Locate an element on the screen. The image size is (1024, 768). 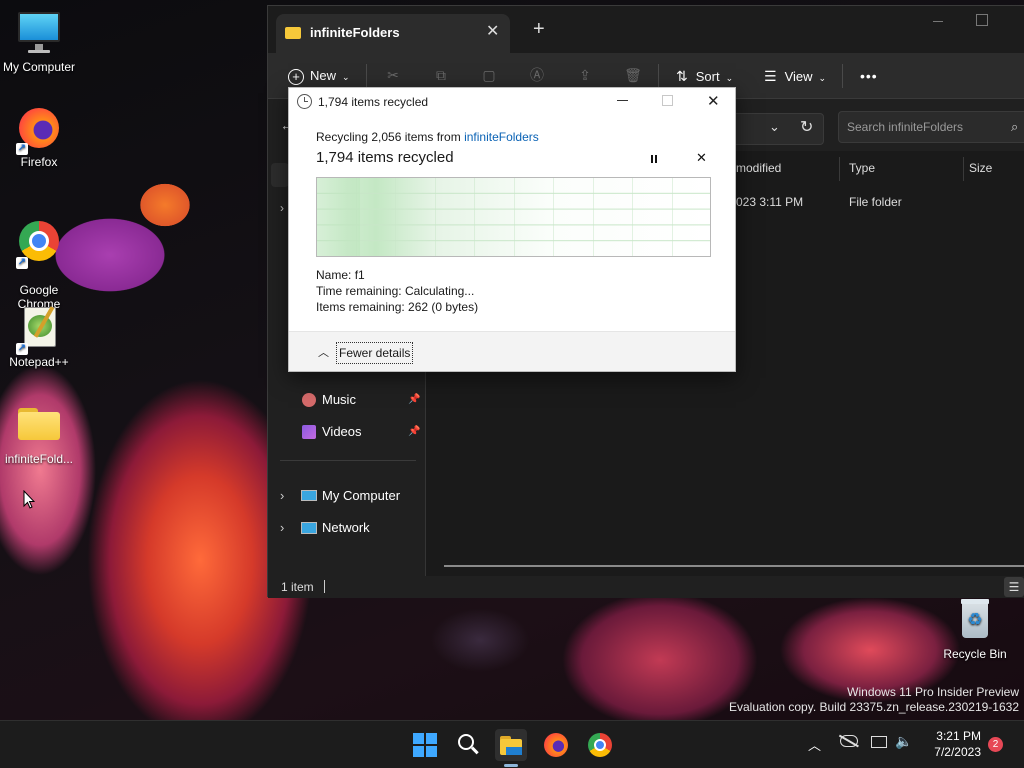
horizontal-scrollbar is located at coordinates (734, 566).